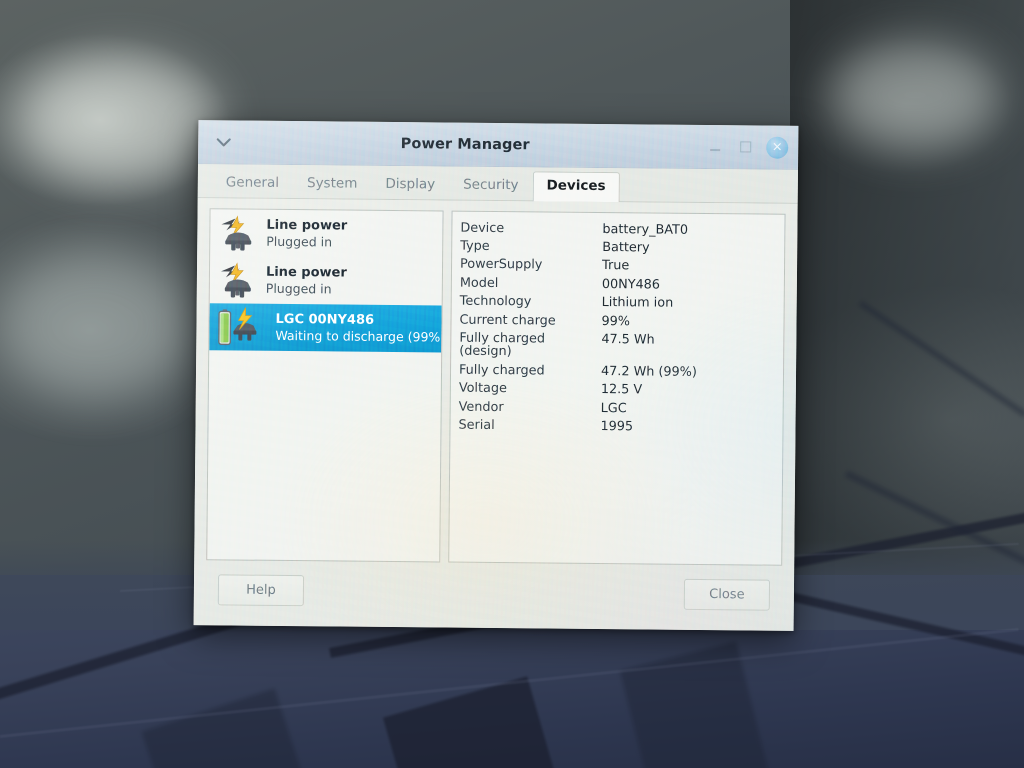  What do you see at coordinates (613, 408) in the screenshot?
I see `property-value: LGC` at bounding box center [613, 408].